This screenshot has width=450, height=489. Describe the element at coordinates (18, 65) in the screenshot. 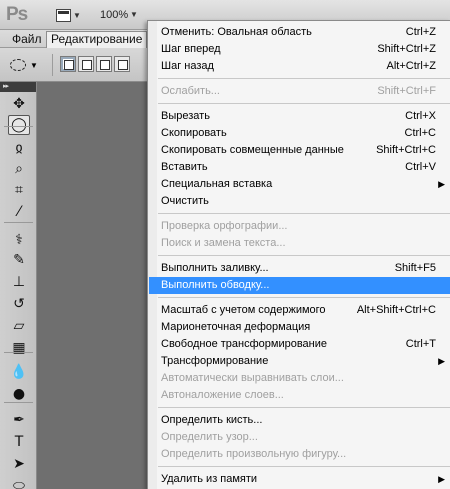

I see `elliptical-selection-icon` at that location.